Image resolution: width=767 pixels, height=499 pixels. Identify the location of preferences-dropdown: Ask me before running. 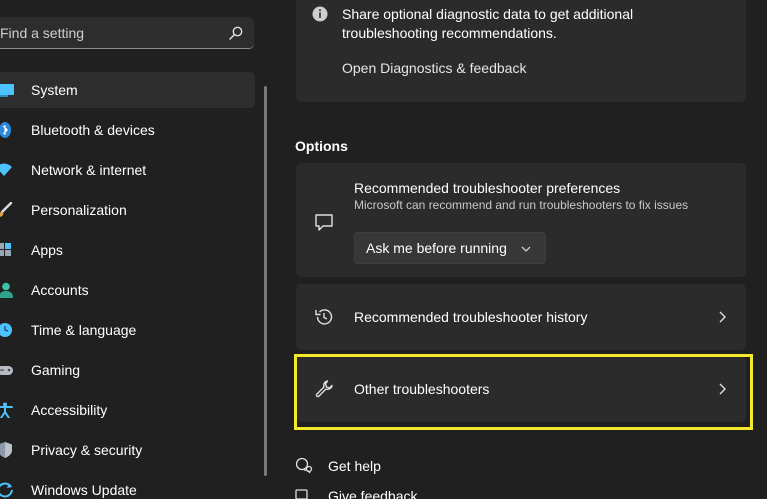
(450, 248).